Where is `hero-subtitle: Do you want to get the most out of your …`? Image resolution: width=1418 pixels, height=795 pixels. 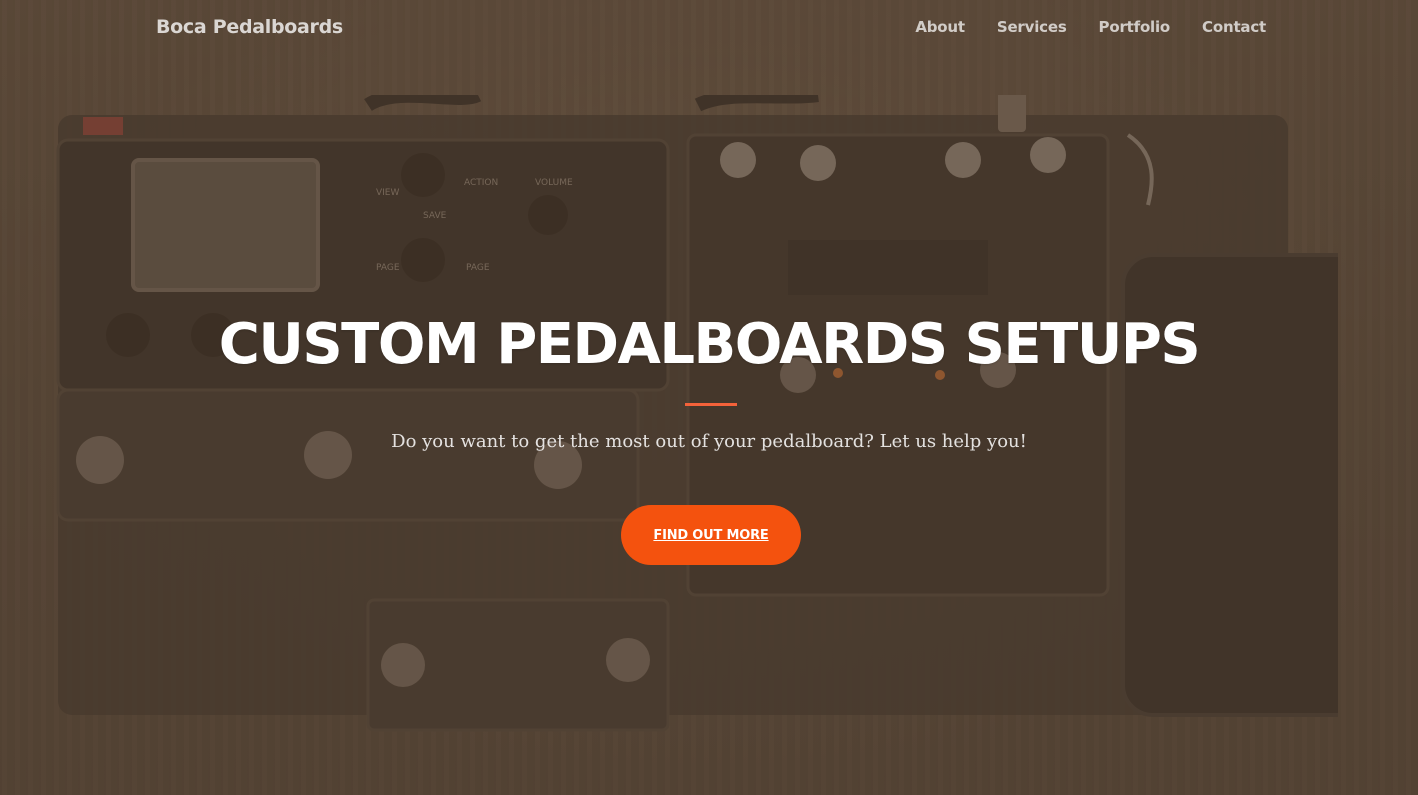
hero-subtitle: Do you want to get the most out of your … is located at coordinates (709, 441).